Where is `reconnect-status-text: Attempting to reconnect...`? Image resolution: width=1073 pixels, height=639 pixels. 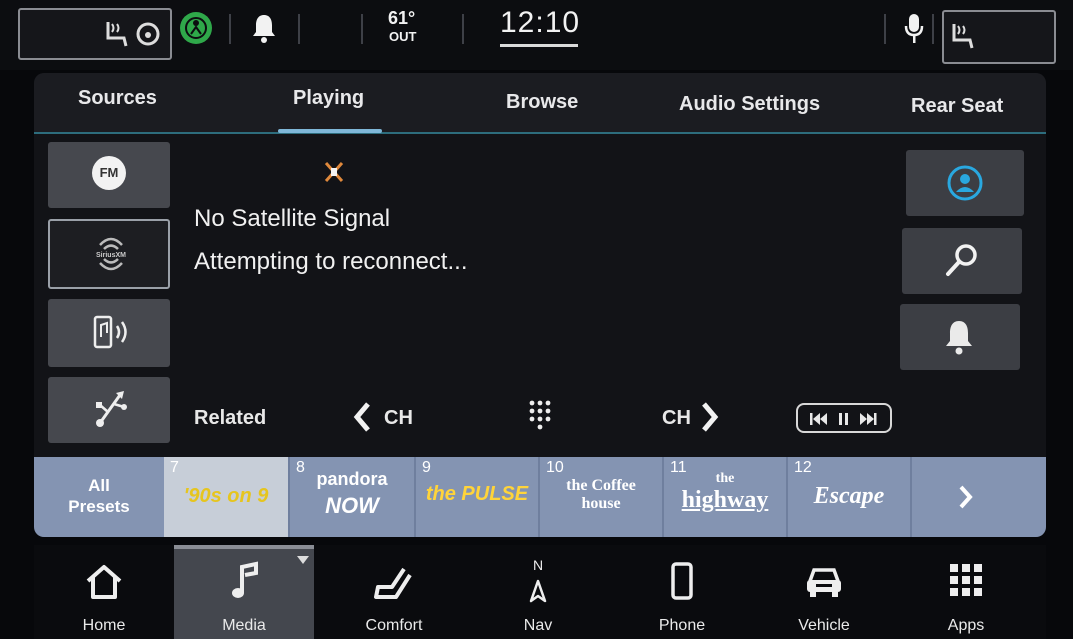
reconnect-status-text: Attempting to reconnect... is located at coordinates (331, 261).